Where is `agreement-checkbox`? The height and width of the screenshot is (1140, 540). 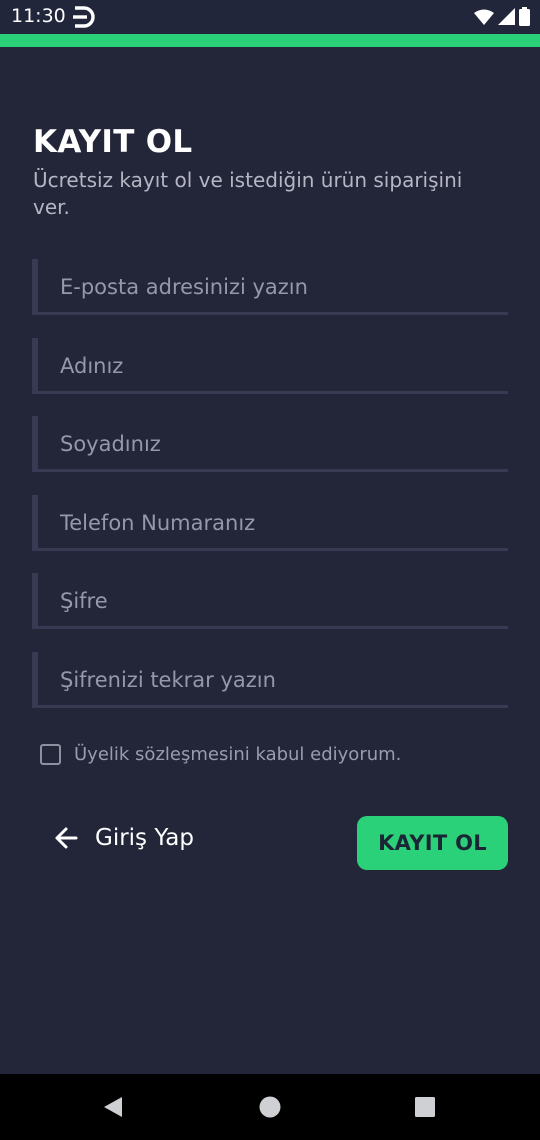
agreement-checkbox is located at coordinates (50, 754).